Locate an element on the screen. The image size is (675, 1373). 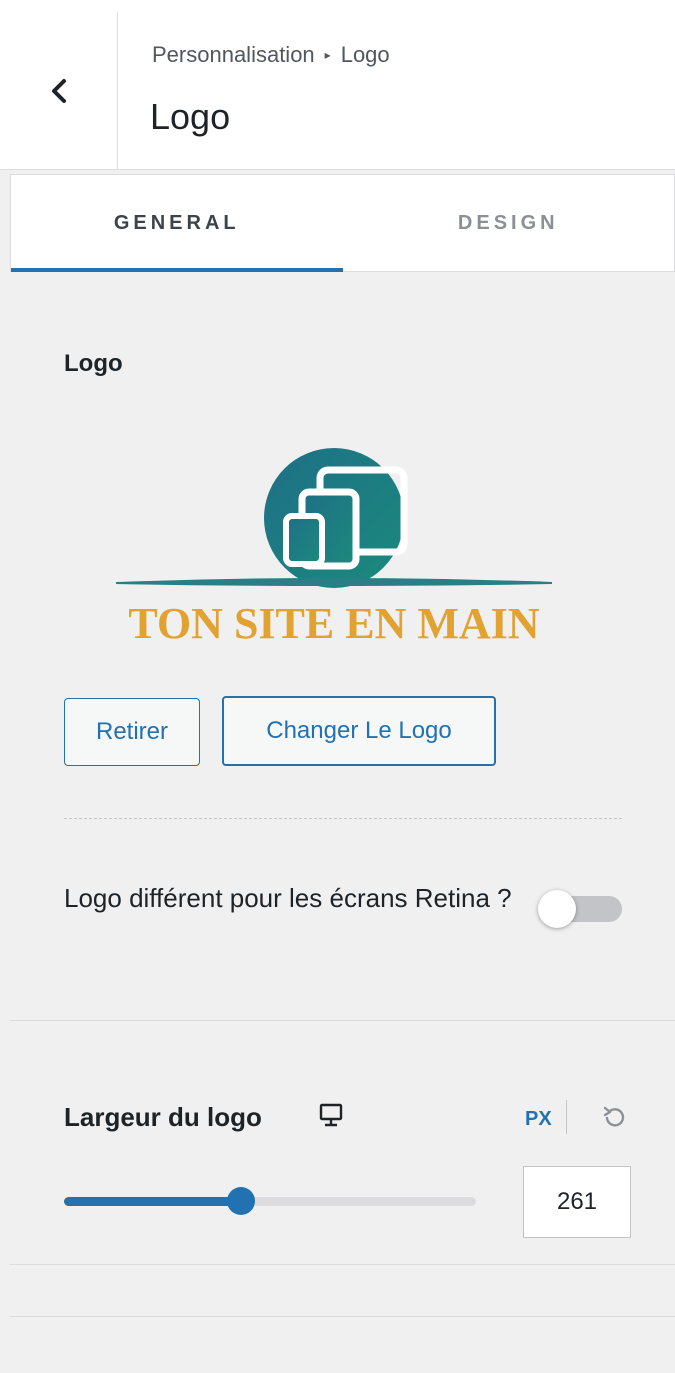
breadcrumb-parent: Personnalisation is located at coordinates (233, 54).